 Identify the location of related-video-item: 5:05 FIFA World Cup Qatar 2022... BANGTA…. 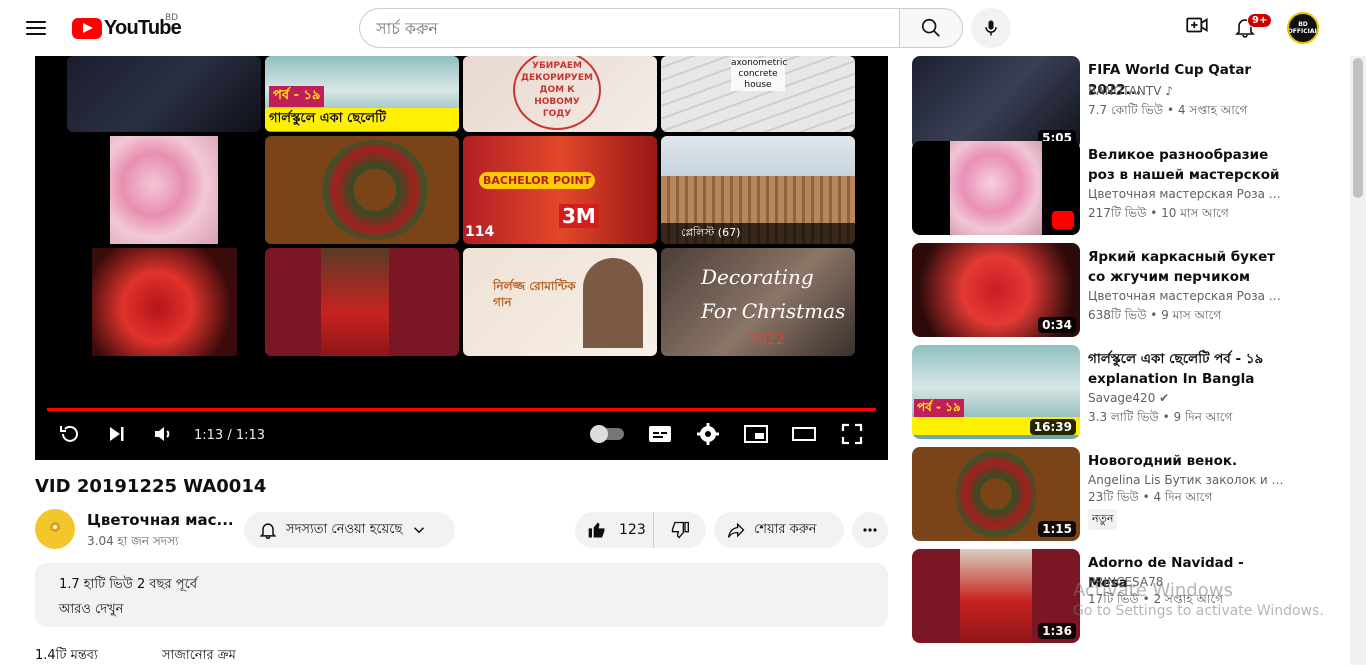
(1122, 104).